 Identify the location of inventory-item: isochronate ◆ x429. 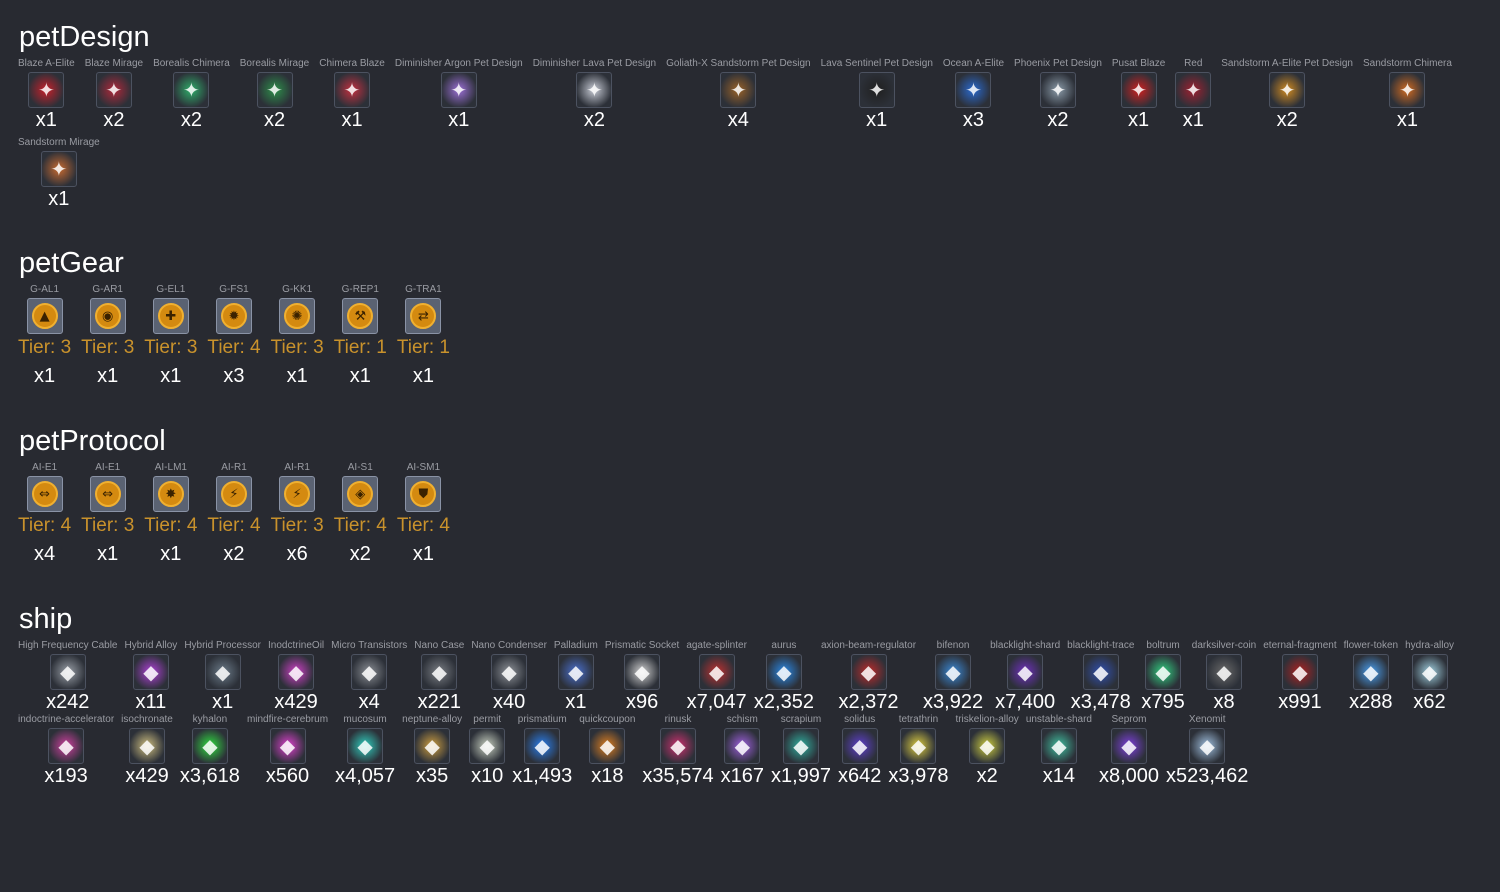
(147, 751).